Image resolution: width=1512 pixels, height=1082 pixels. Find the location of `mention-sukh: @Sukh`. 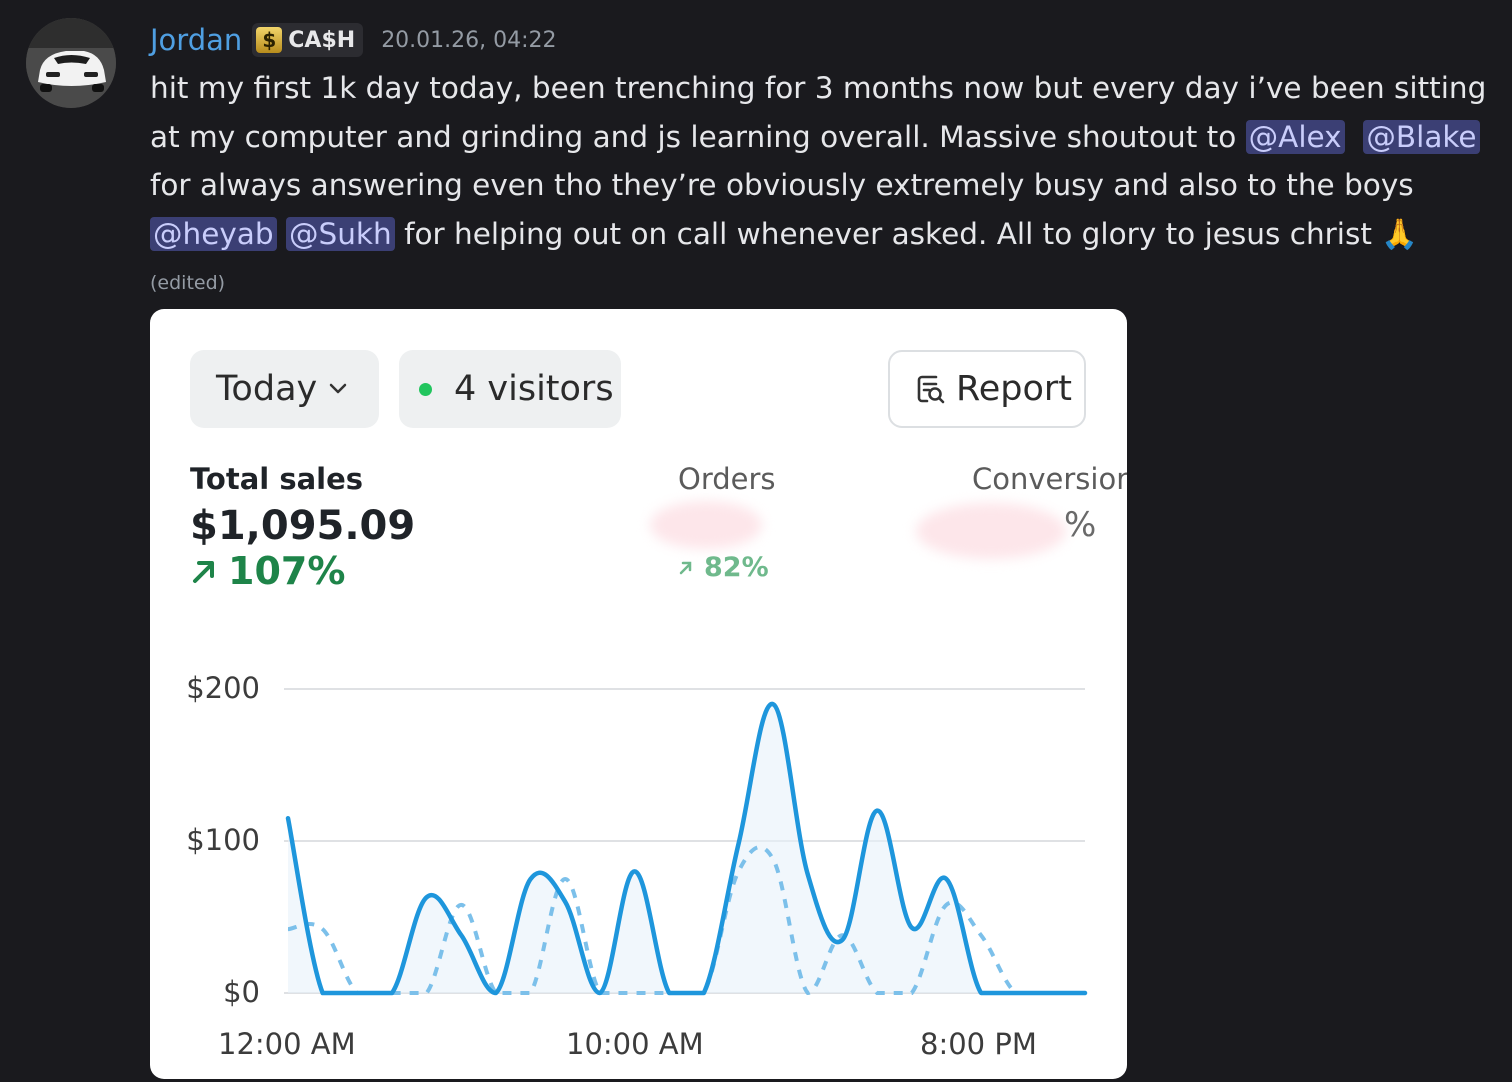

mention-sukh: @Sukh is located at coordinates (340, 233).